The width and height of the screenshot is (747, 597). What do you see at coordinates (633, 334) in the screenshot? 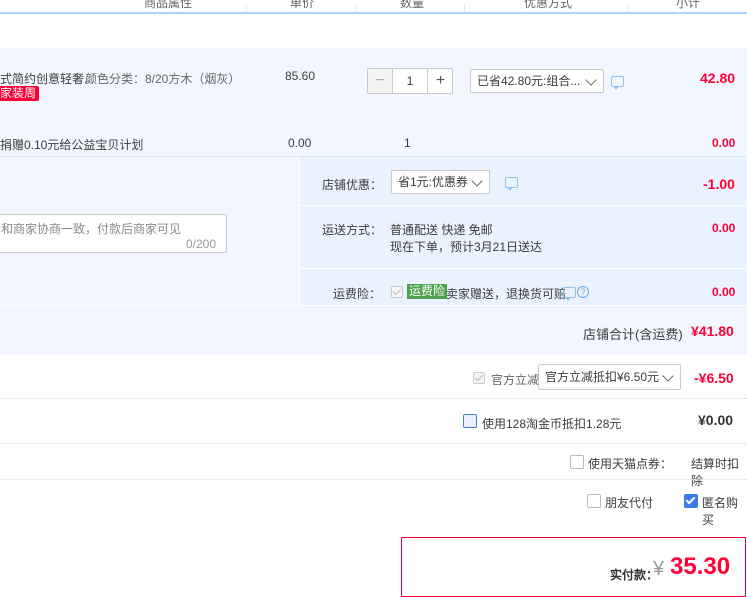
I see `shop-total-label: 店铺合计(含运费)` at bounding box center [633, 334].